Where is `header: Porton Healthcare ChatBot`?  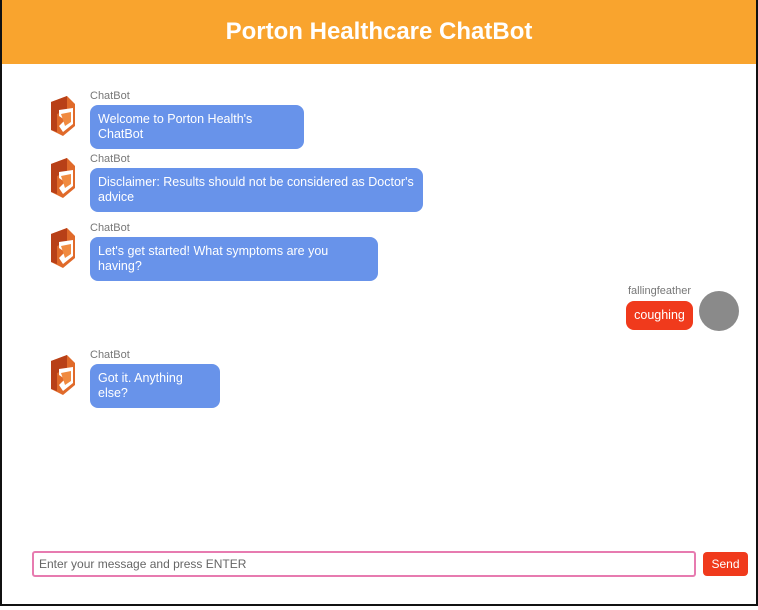 header: Porton Healthcare ChatBot is located at coordinates (379, 32).